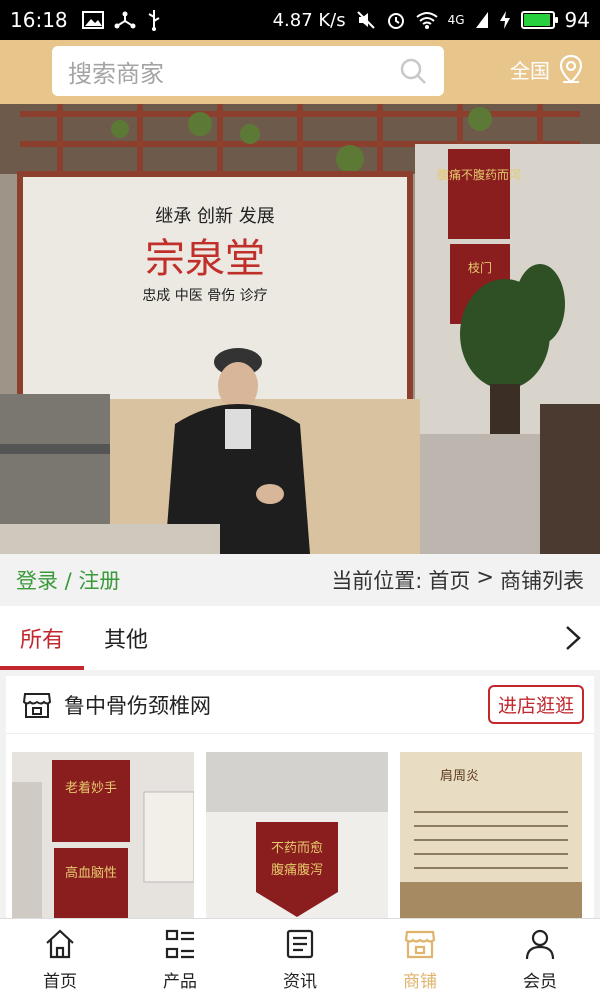 This screenshot has width=600, height=1000. What do you see at coordinates (420, 944) in the screenshot?
I see `shop-icon` at bounding box center [420, 944].